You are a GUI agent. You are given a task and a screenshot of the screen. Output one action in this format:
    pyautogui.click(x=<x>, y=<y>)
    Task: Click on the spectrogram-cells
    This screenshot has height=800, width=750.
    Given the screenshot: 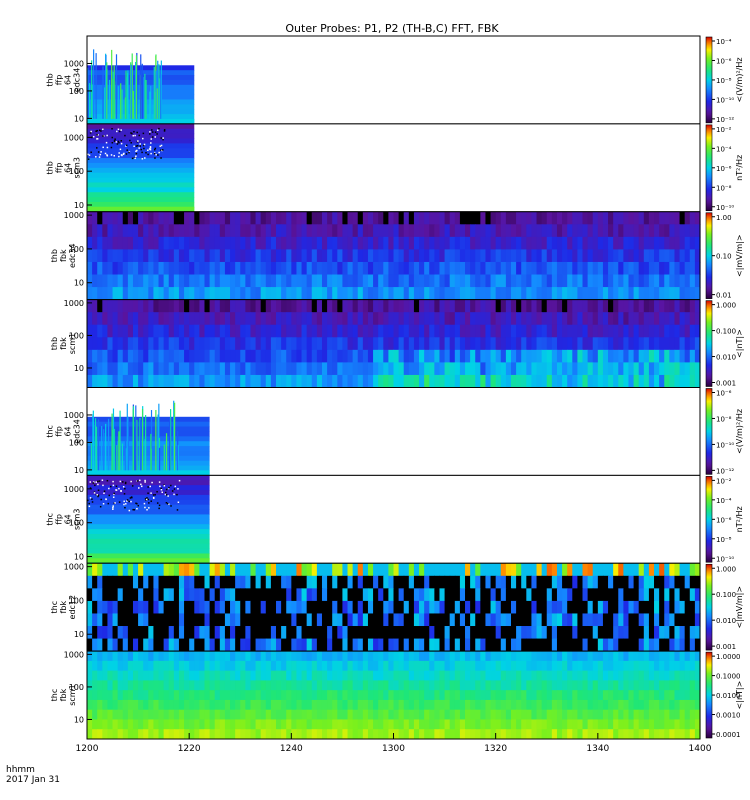 What is the action you would take?
    pyautogui.click(x=394, y=256)
    